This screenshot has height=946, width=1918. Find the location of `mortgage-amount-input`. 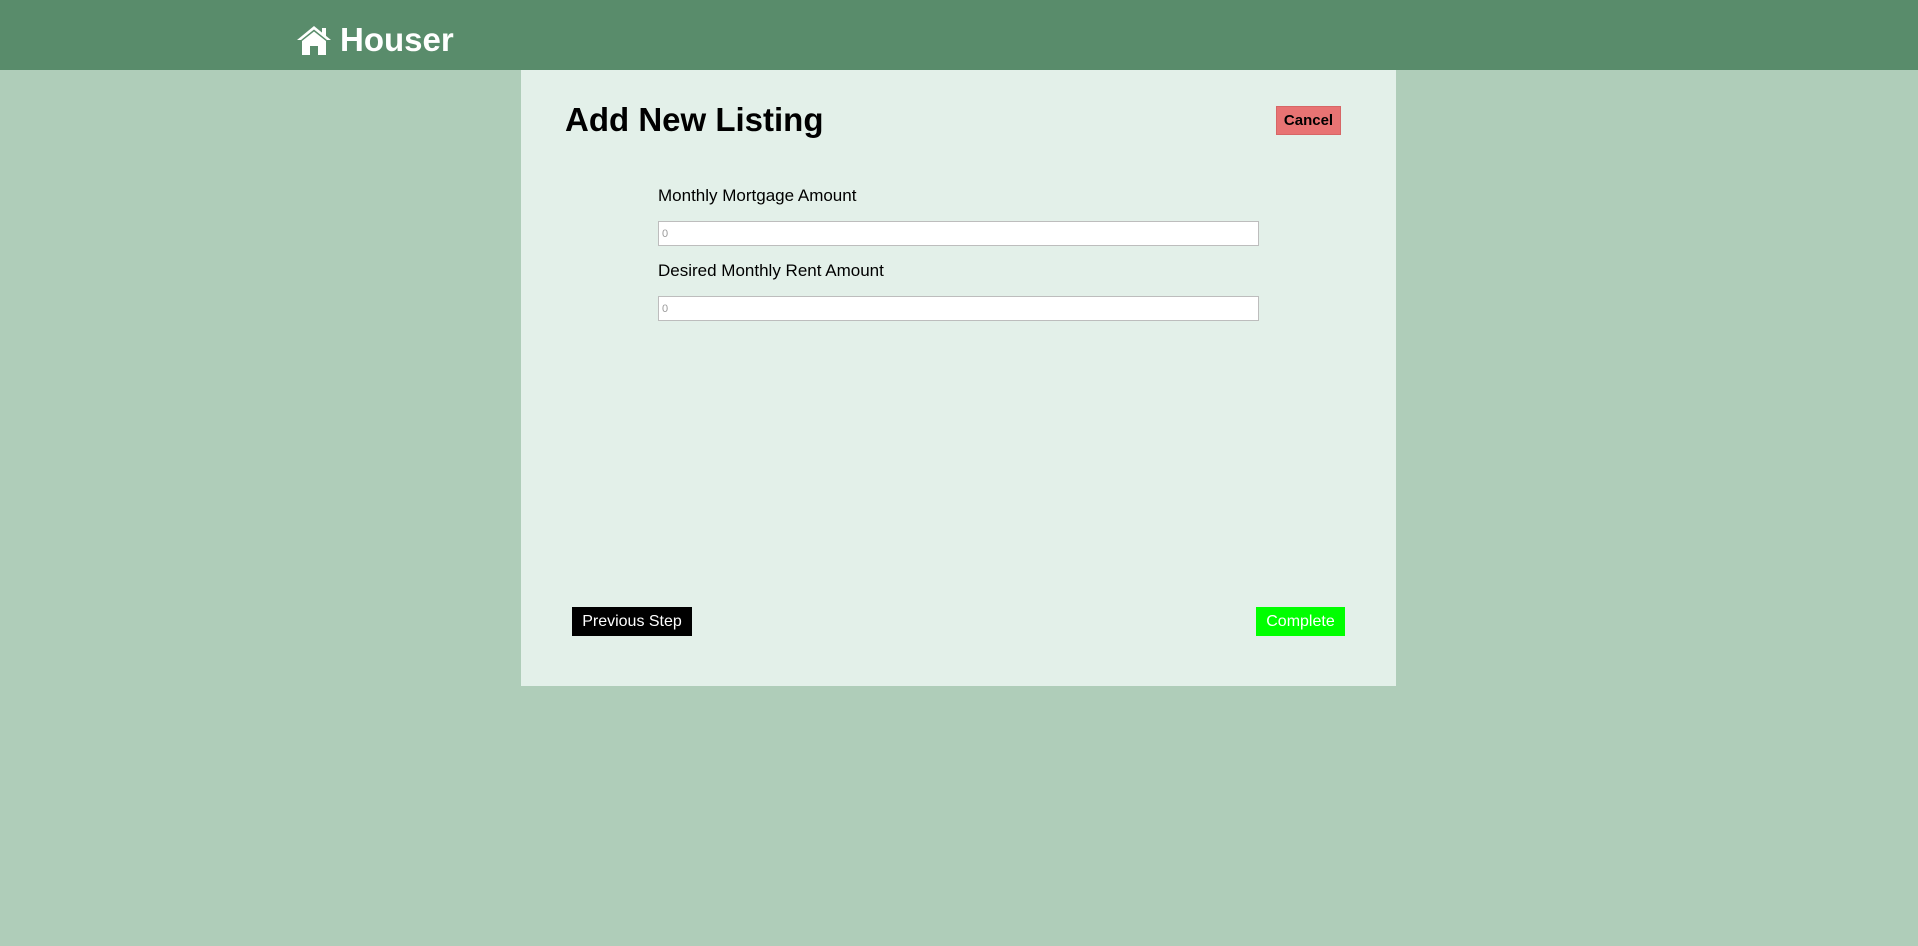

mortgage-amount-input is located at coordinates (958, 233).